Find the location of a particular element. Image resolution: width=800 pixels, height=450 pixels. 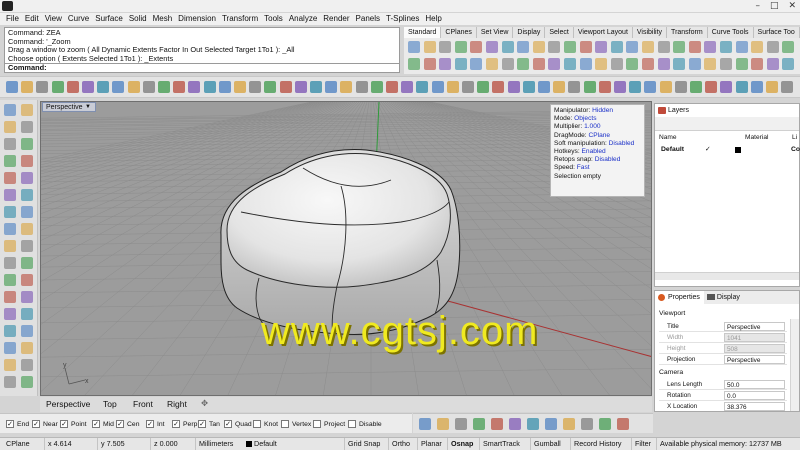

tab-set-view: Set View is located at coordinates (495, 32).